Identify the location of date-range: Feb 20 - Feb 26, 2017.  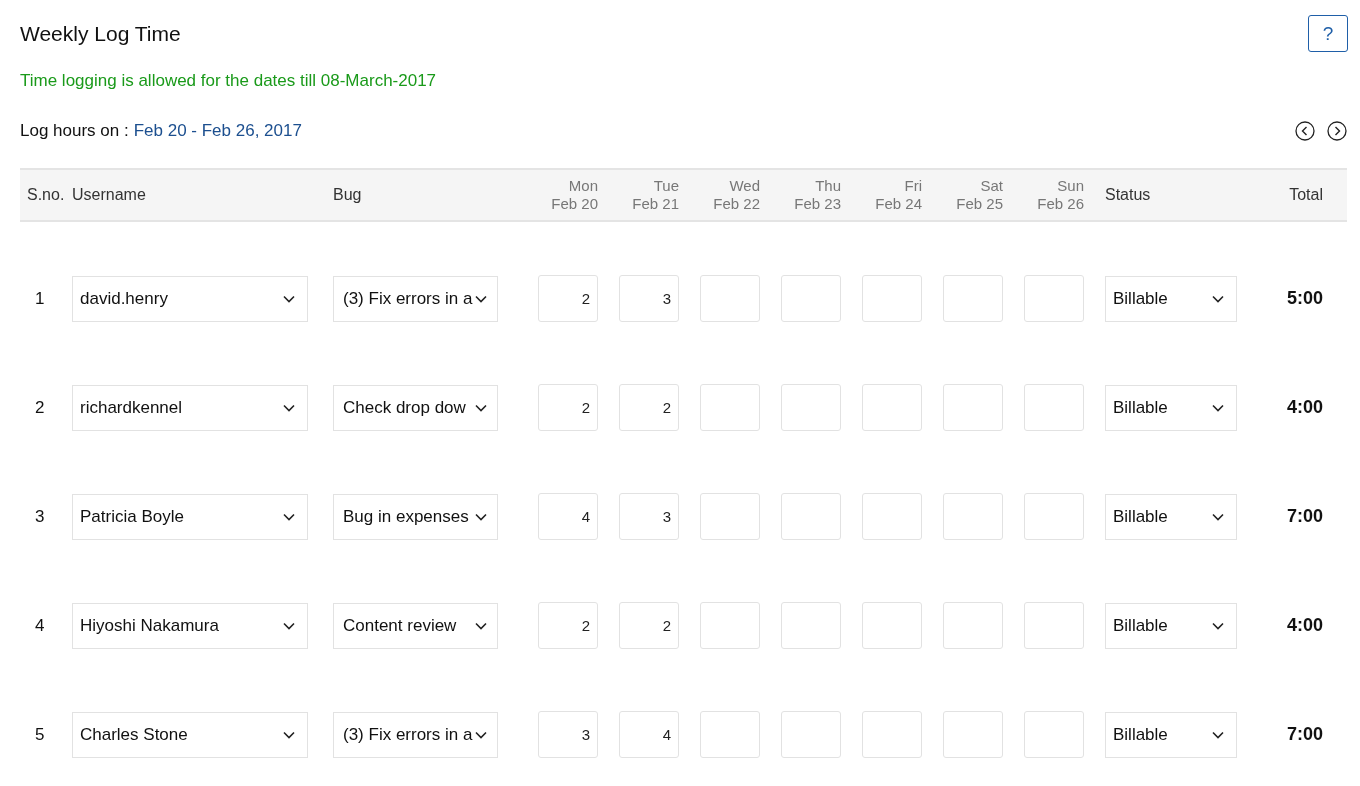
(217, 131).